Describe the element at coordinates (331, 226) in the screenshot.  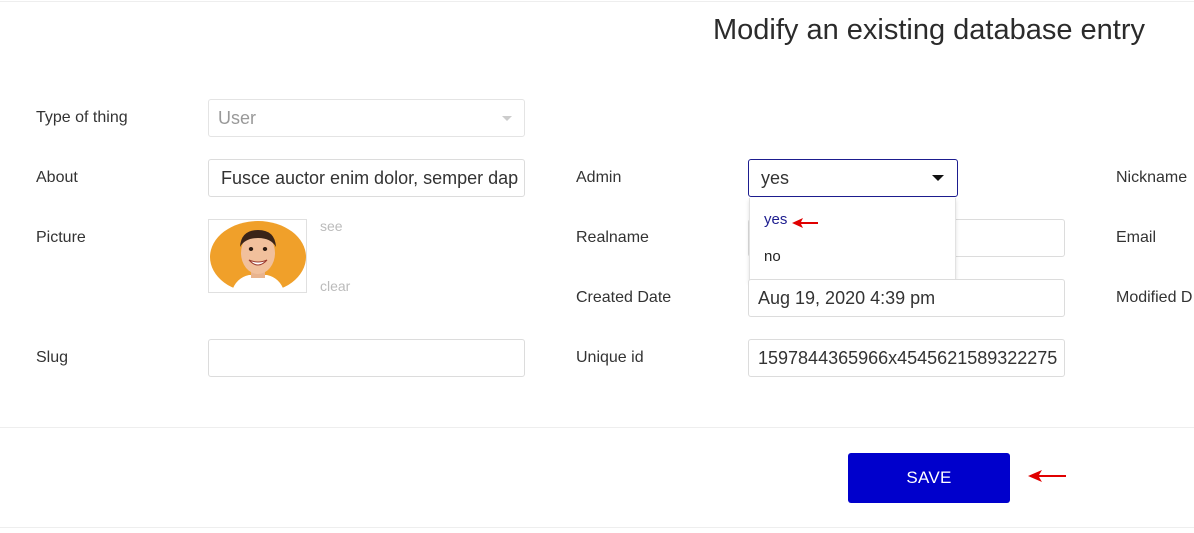
I see `picture-see-link: see` at that location.